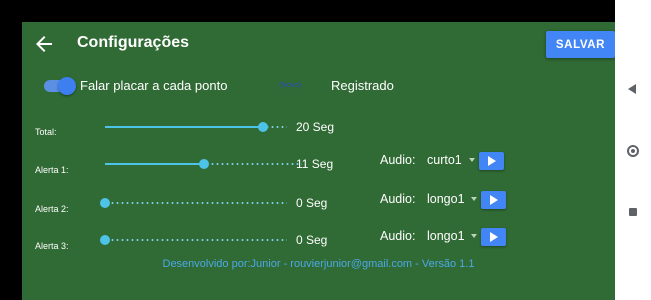 Image resolution: width=651 pixels, height=300 pixels. I want to click on save-button: SALVAR, so click(580, 44).